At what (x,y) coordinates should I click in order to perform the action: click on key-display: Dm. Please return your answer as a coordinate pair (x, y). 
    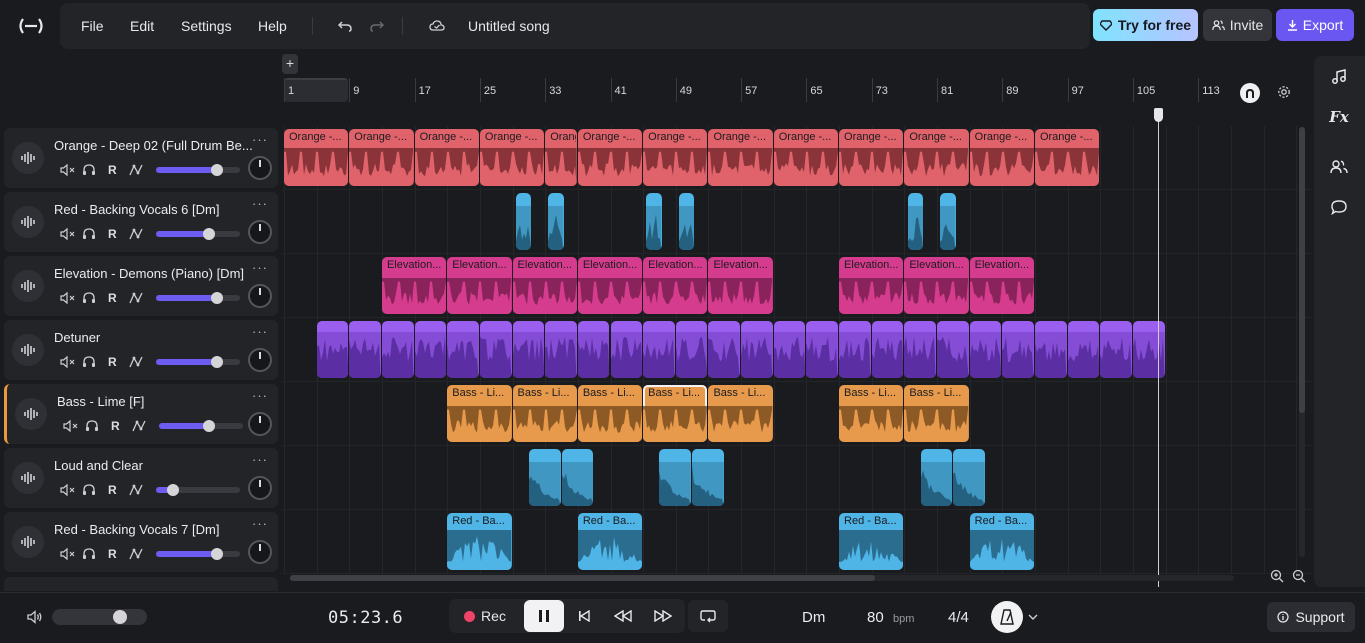
    Looking at the image, I should click on (813, 617).